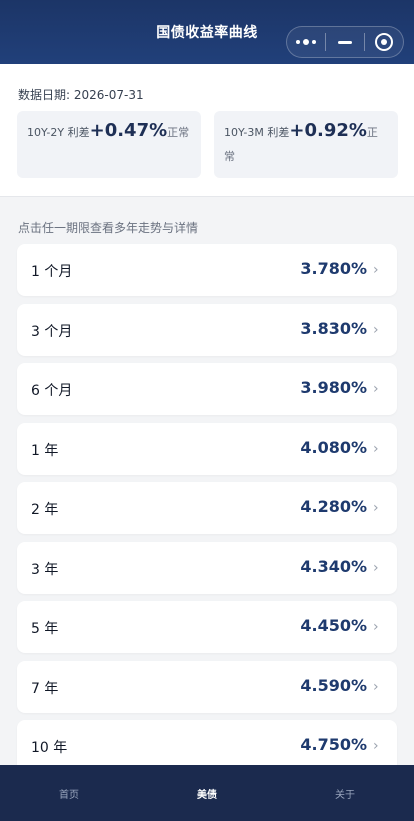  Describe the element at coordinates (207, 389) in the screenshot. I see `yield-row-6m: 6 个月 3.980% ›` at that location.